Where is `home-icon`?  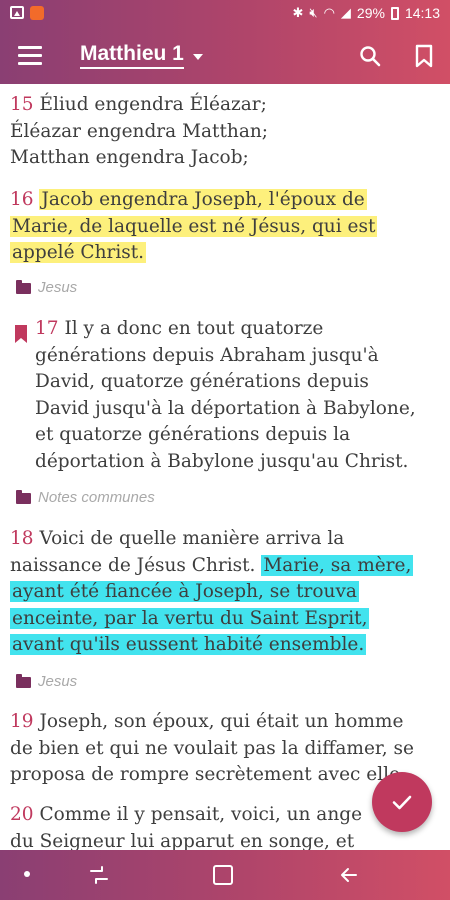 home-icon is located at coordinates (223, 875).